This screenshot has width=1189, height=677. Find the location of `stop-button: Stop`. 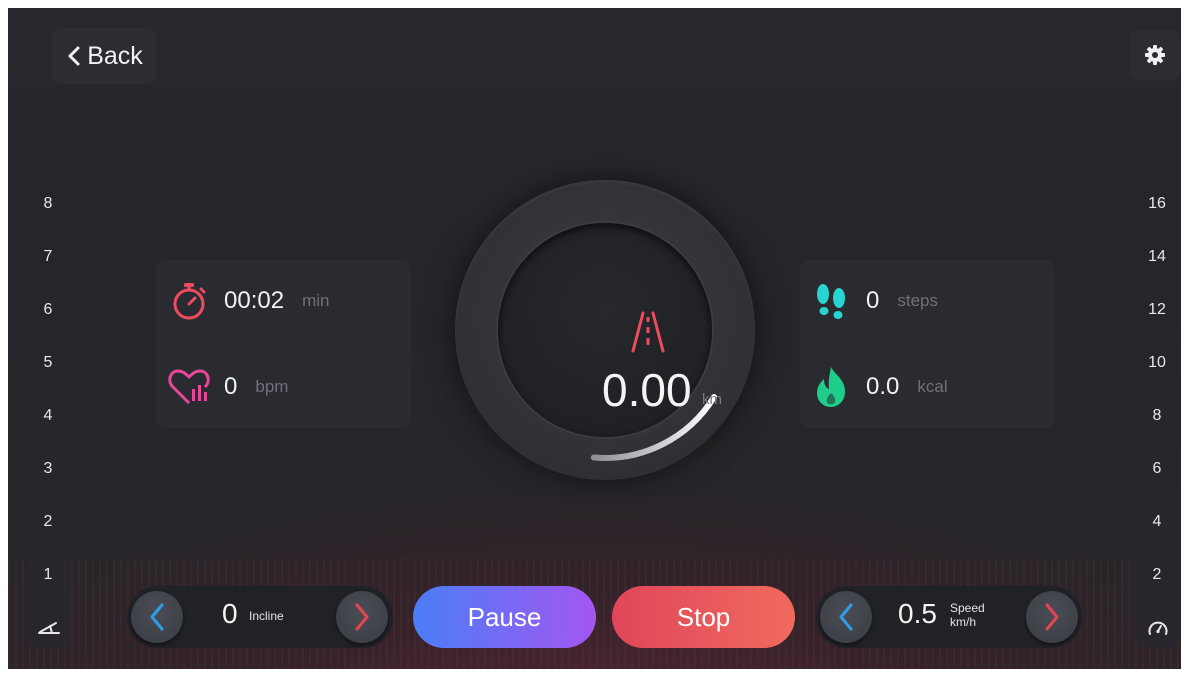

stop-button: Stop is located at coordinates (703, 617).